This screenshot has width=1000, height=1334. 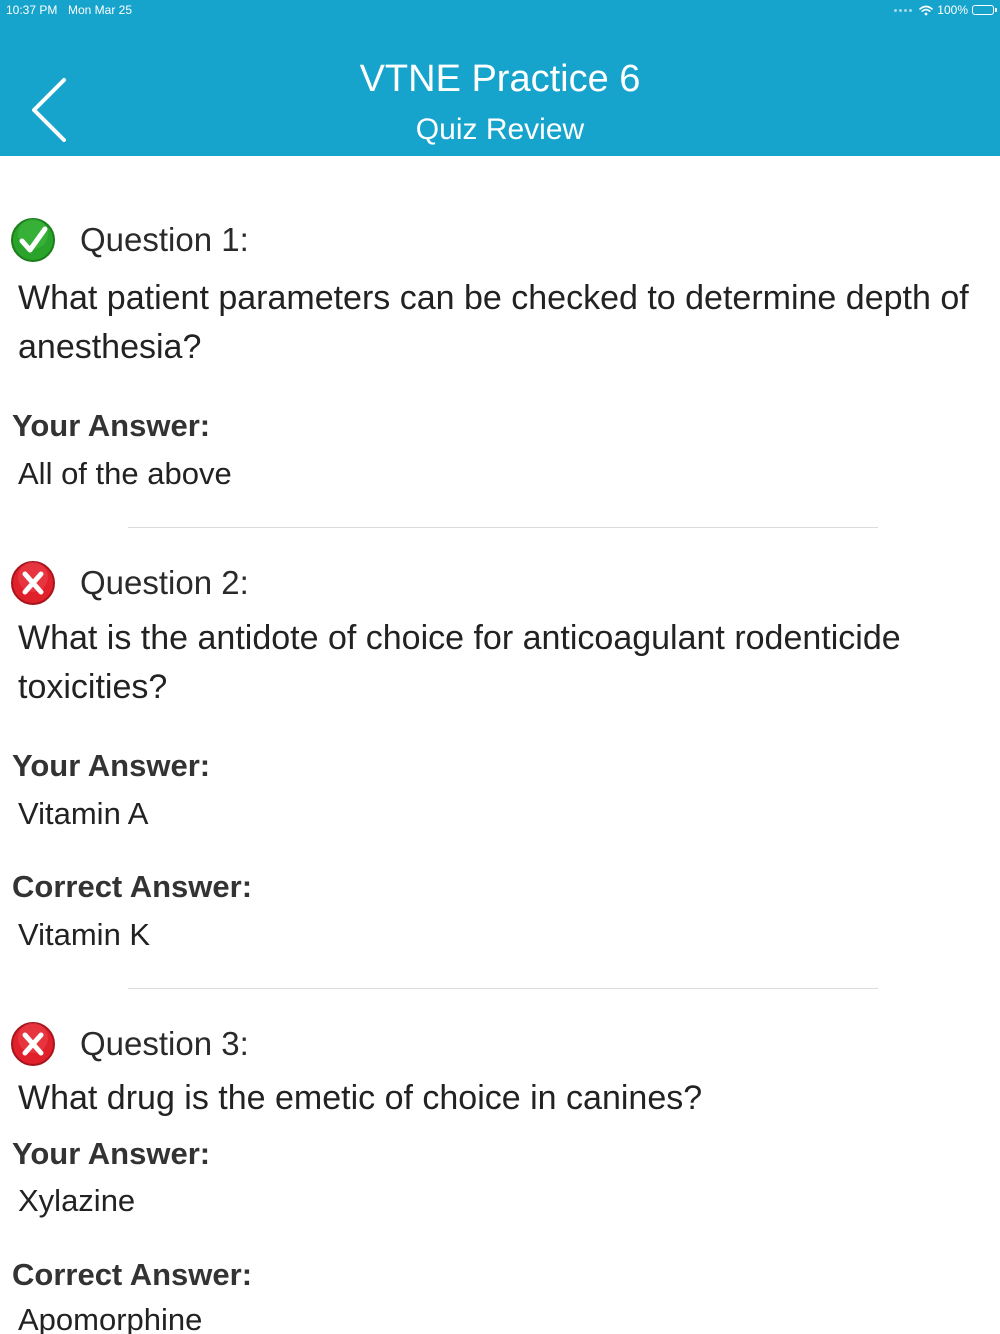 What do you see at coordinates (164, 239) in the screenshot?
I see `question-label: Question 1:` at bounding box center [164, 239].